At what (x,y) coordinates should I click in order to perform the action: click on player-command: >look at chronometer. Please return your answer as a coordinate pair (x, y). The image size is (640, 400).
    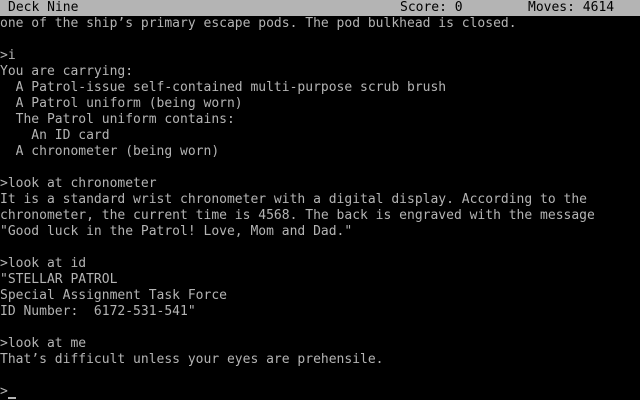
    Looking at the image, I should click on (78, 183).